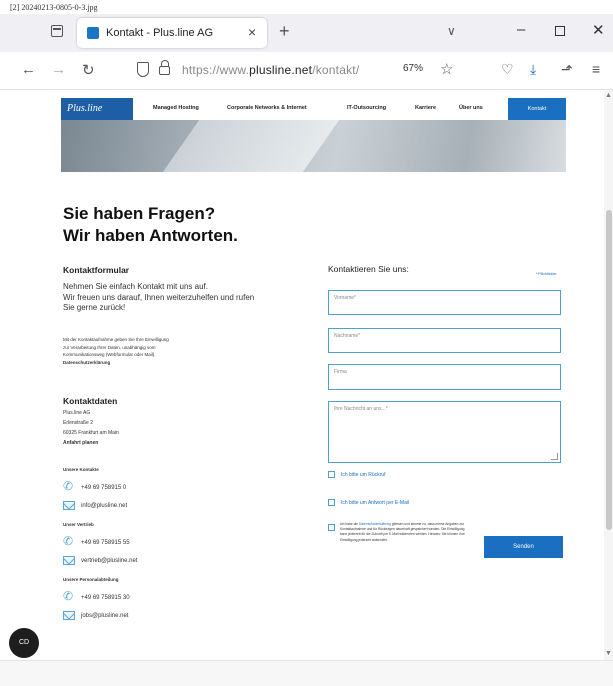 The image size is (613, 686). I want to click on zoom-level: 67%, so click(413, 68).